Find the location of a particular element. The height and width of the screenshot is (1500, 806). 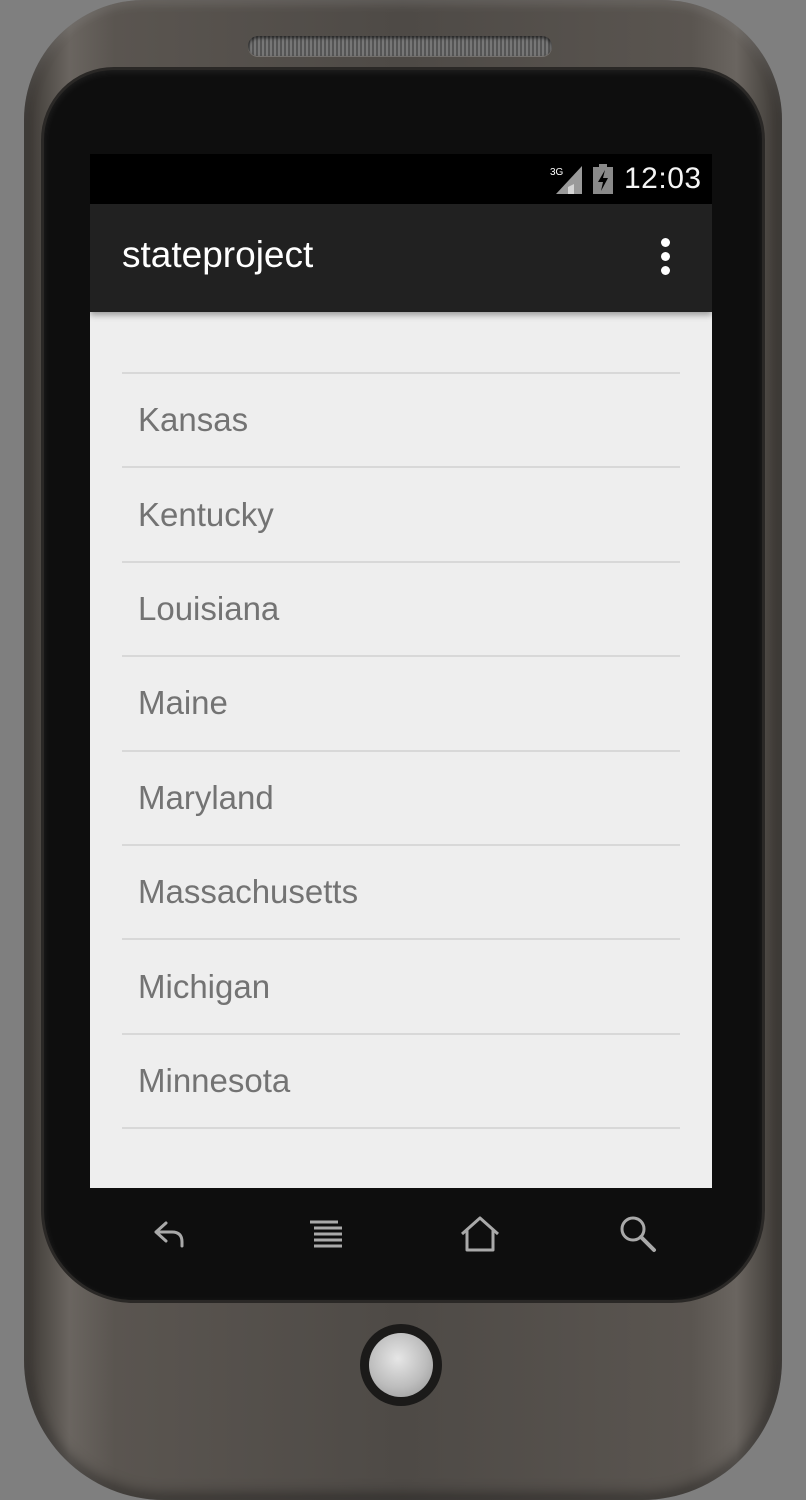

signal-3g-icon: 3G is located at coordinates (566, 180).